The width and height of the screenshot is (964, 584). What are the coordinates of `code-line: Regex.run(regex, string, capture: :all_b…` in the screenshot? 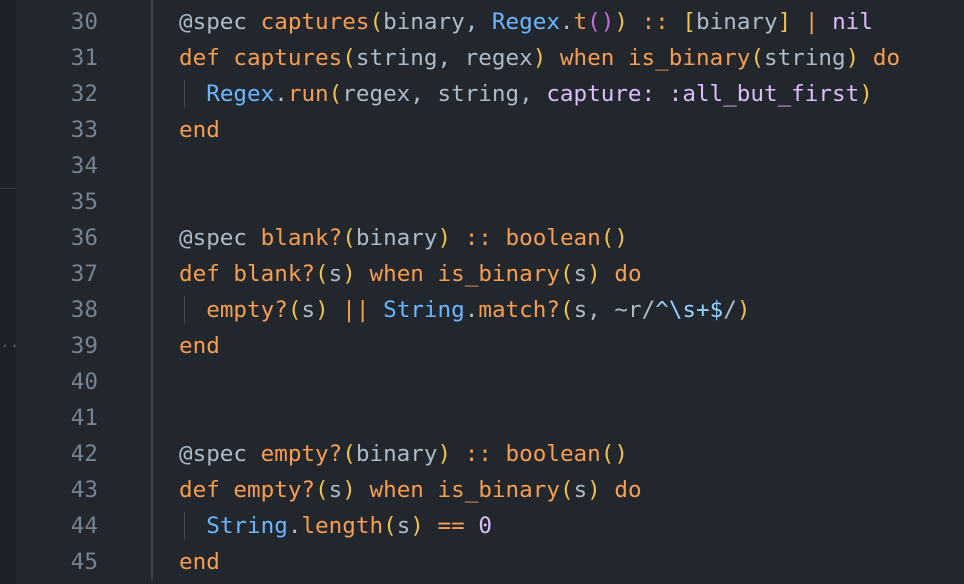 It's located at (539, 94).